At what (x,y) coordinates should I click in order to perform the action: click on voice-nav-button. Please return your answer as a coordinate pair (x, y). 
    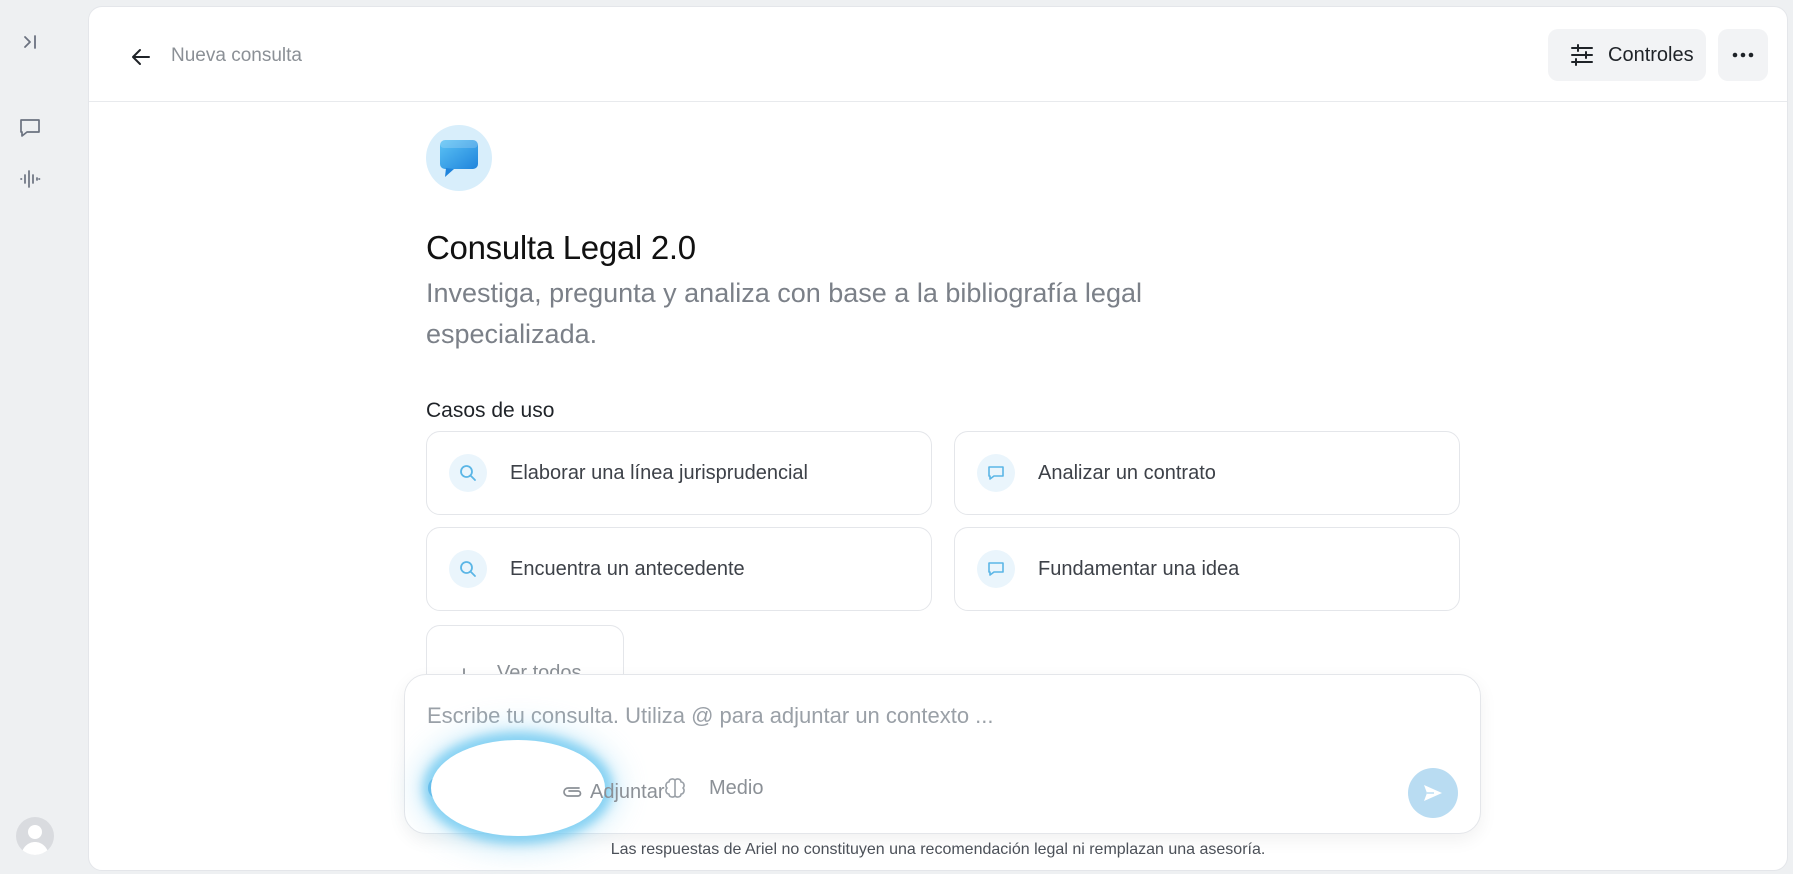
    Looking at the image, I should click on (30, 179).